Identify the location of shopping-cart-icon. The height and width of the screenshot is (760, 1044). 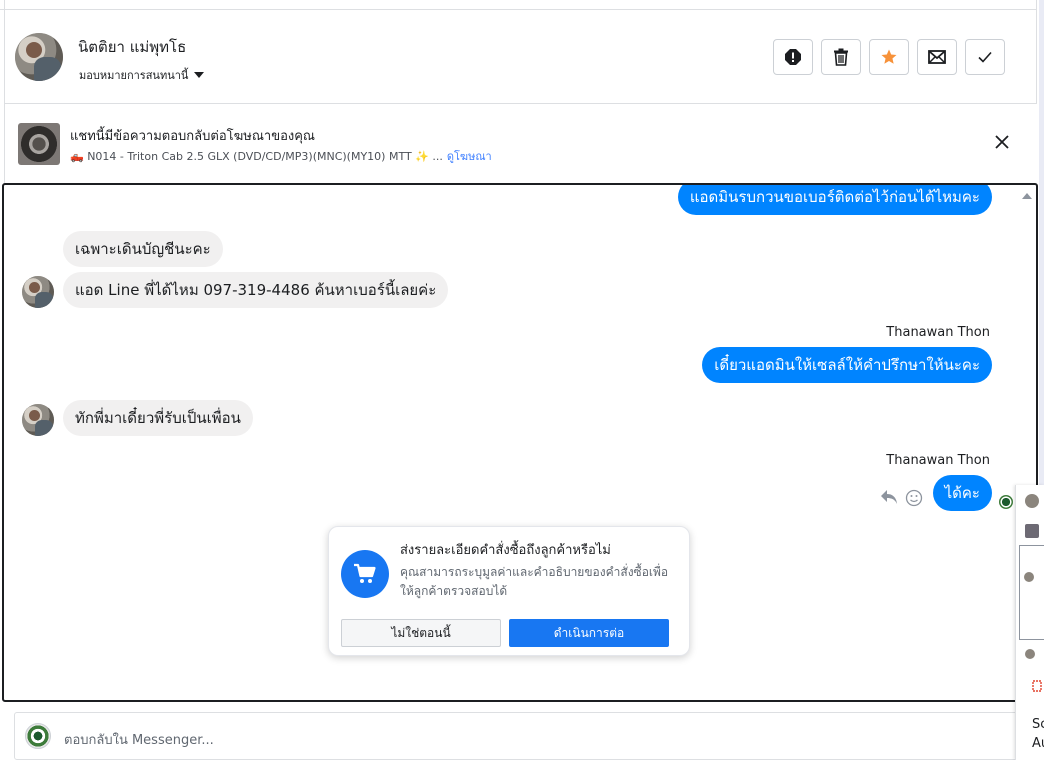
(365, 573).